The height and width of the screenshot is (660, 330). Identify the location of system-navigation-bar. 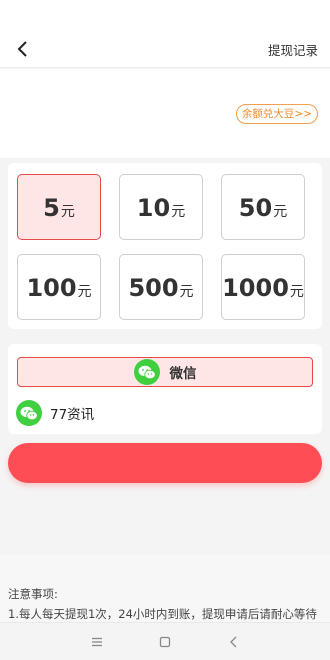
(165, 641).